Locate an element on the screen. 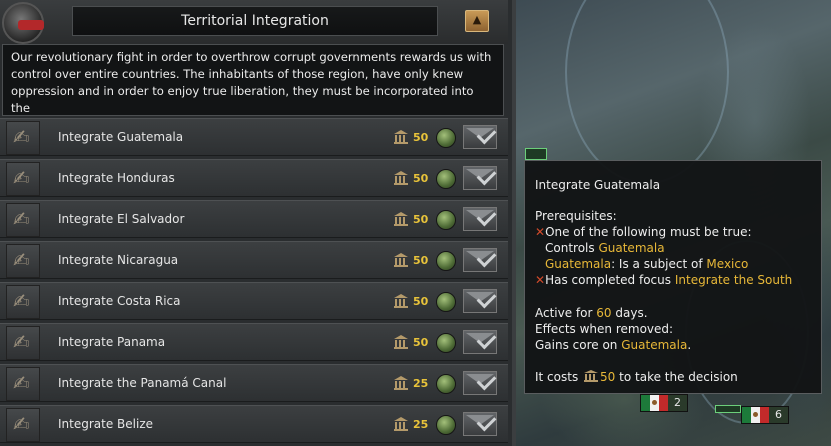 The width and height of the screenshot is (831, 446). prereq-one-of: ✕One of the following must be true: is located at coordinates (643, 232).